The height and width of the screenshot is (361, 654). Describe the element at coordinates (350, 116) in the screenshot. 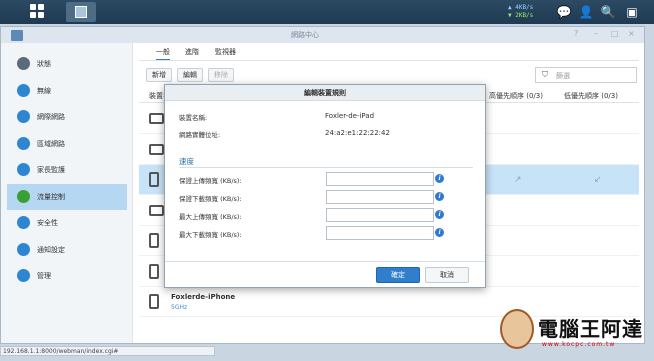

I see `device-name-value: Foxler-de-iPad` at that location.